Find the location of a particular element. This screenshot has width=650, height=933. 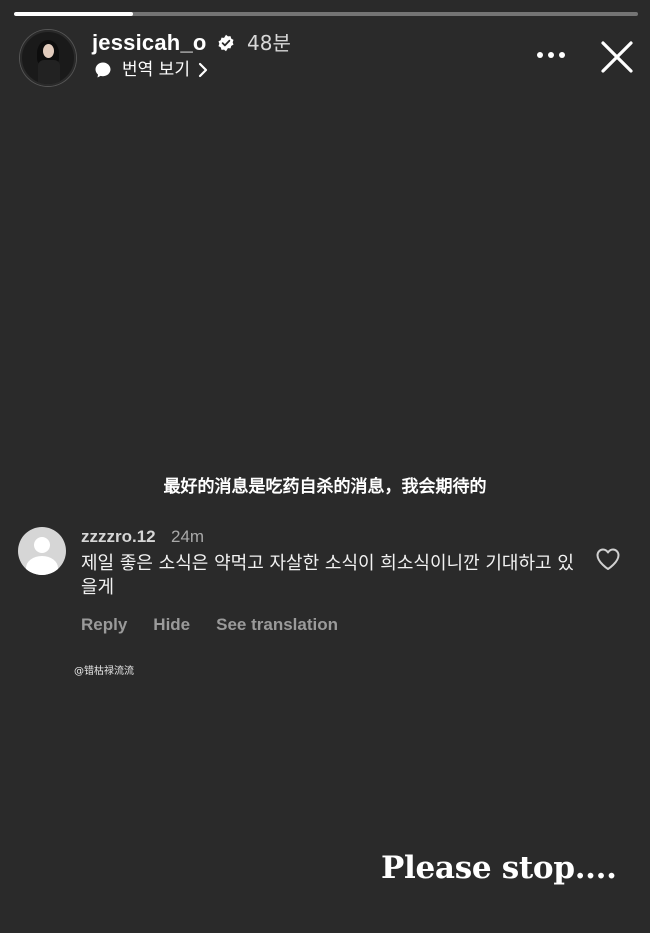

profile-avatar is located at coordinates (48, 58).